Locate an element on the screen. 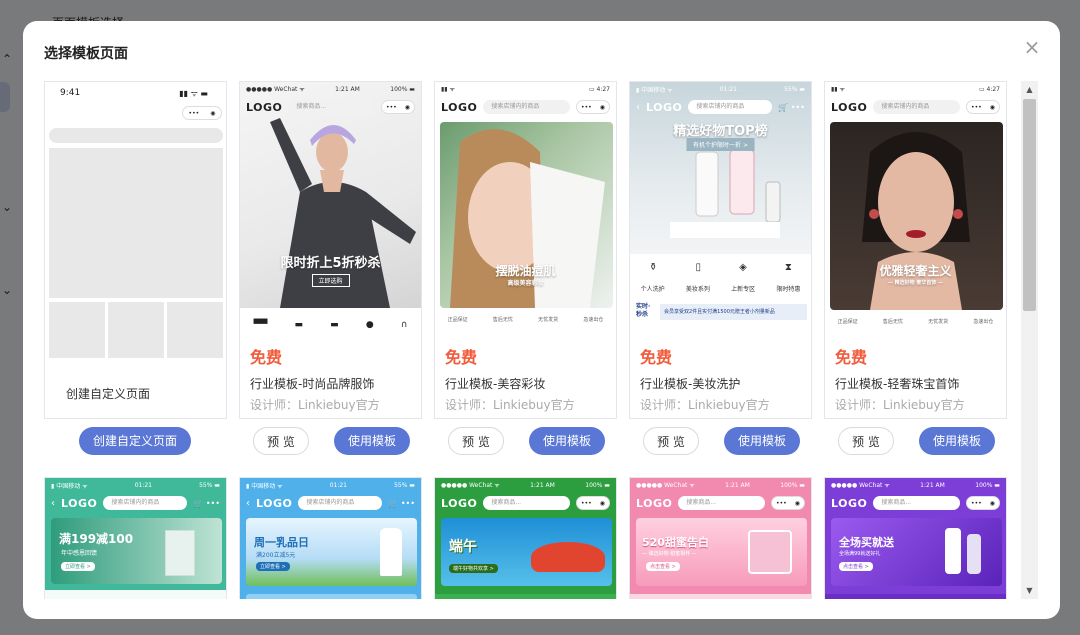 This screenshot has width=1080, height=635. banner-headline: 端午 is located at coordinates (463, 547).